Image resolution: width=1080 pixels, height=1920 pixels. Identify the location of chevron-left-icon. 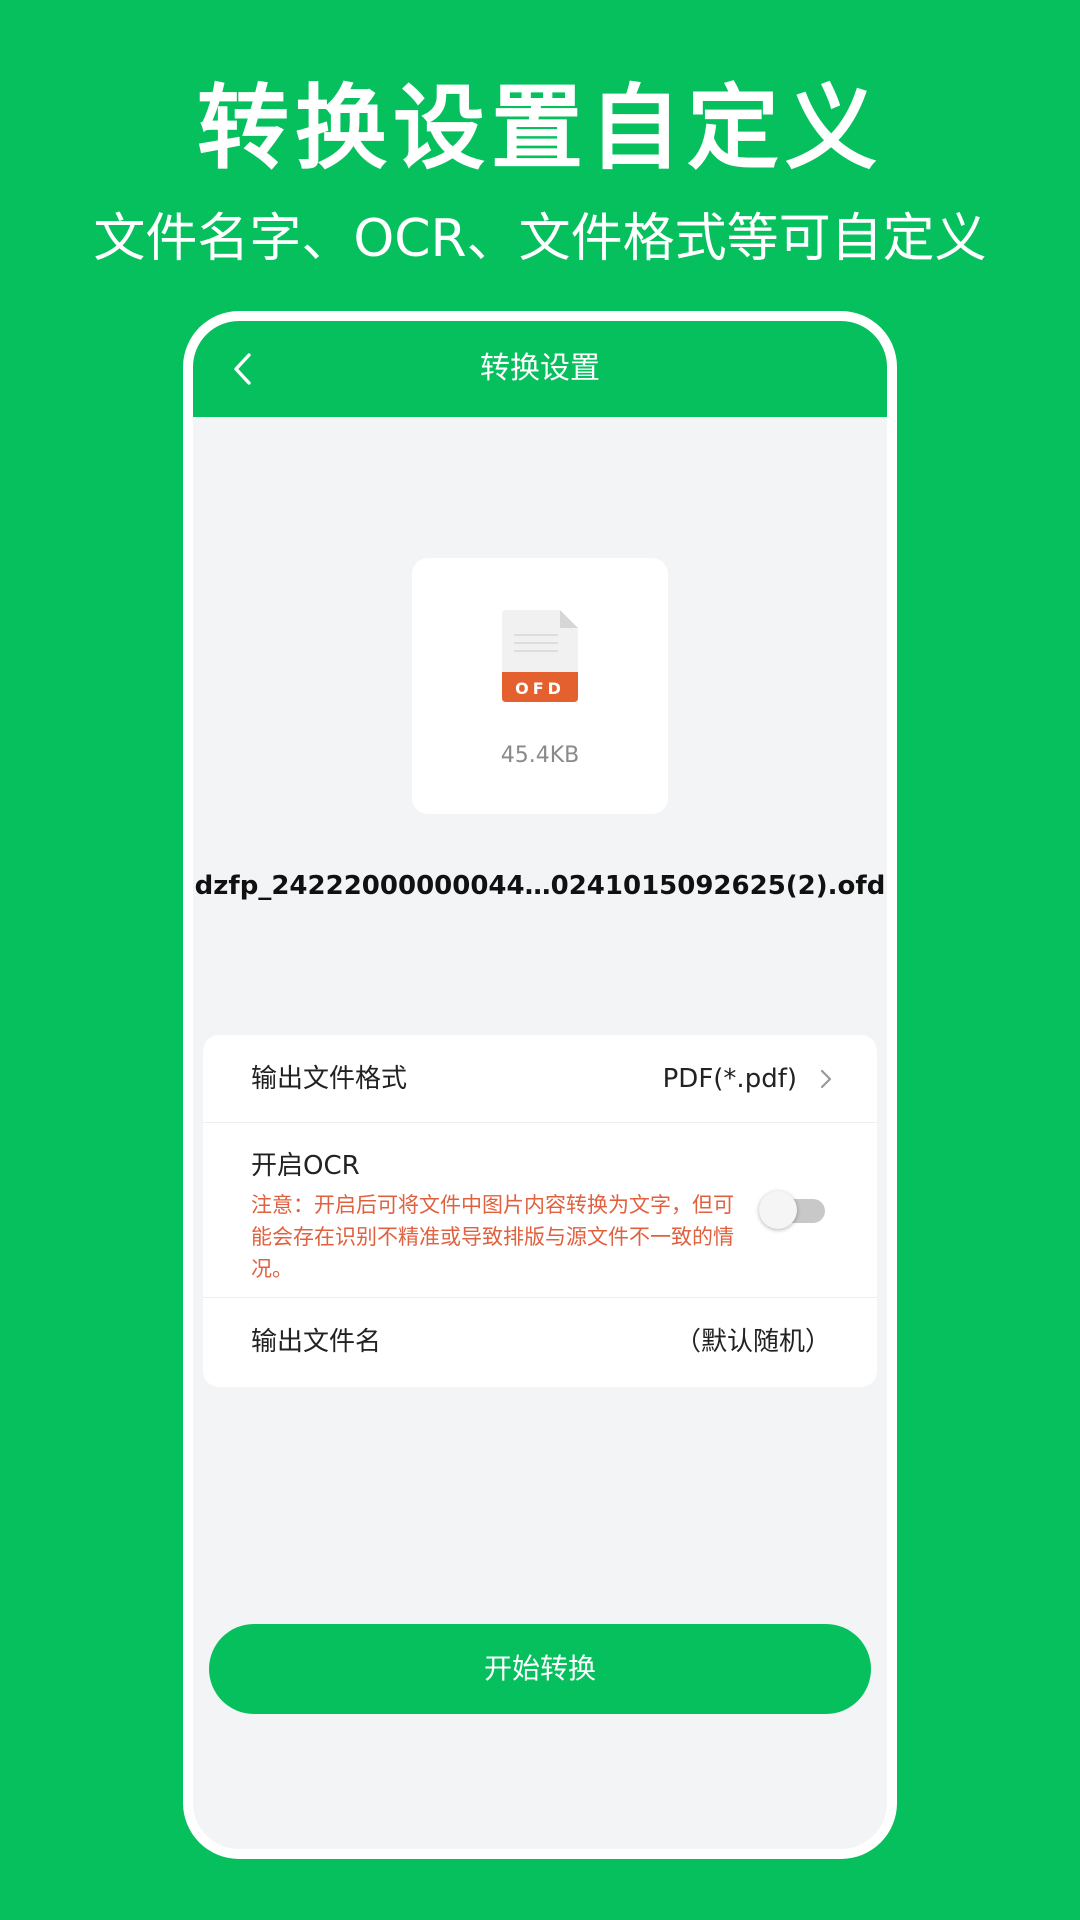
(242, 369).